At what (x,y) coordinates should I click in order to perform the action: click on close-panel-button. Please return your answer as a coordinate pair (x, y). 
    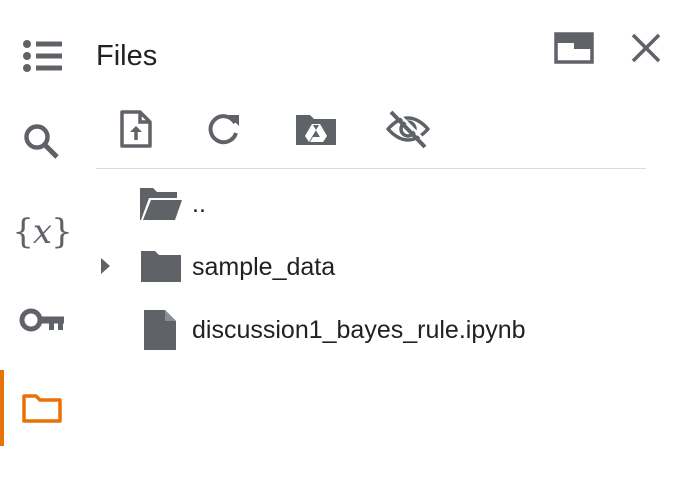
    Looking at the image, I should click on (646, 48).